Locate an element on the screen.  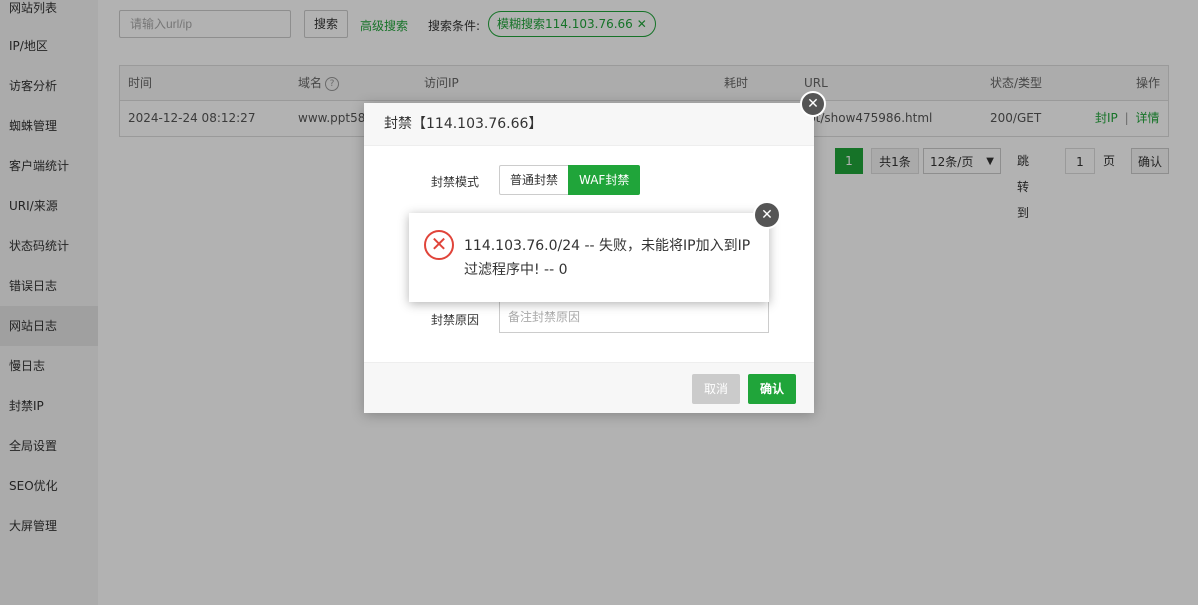
ban-reason-label: 封禁原因 is located at coordinates (455, 320).